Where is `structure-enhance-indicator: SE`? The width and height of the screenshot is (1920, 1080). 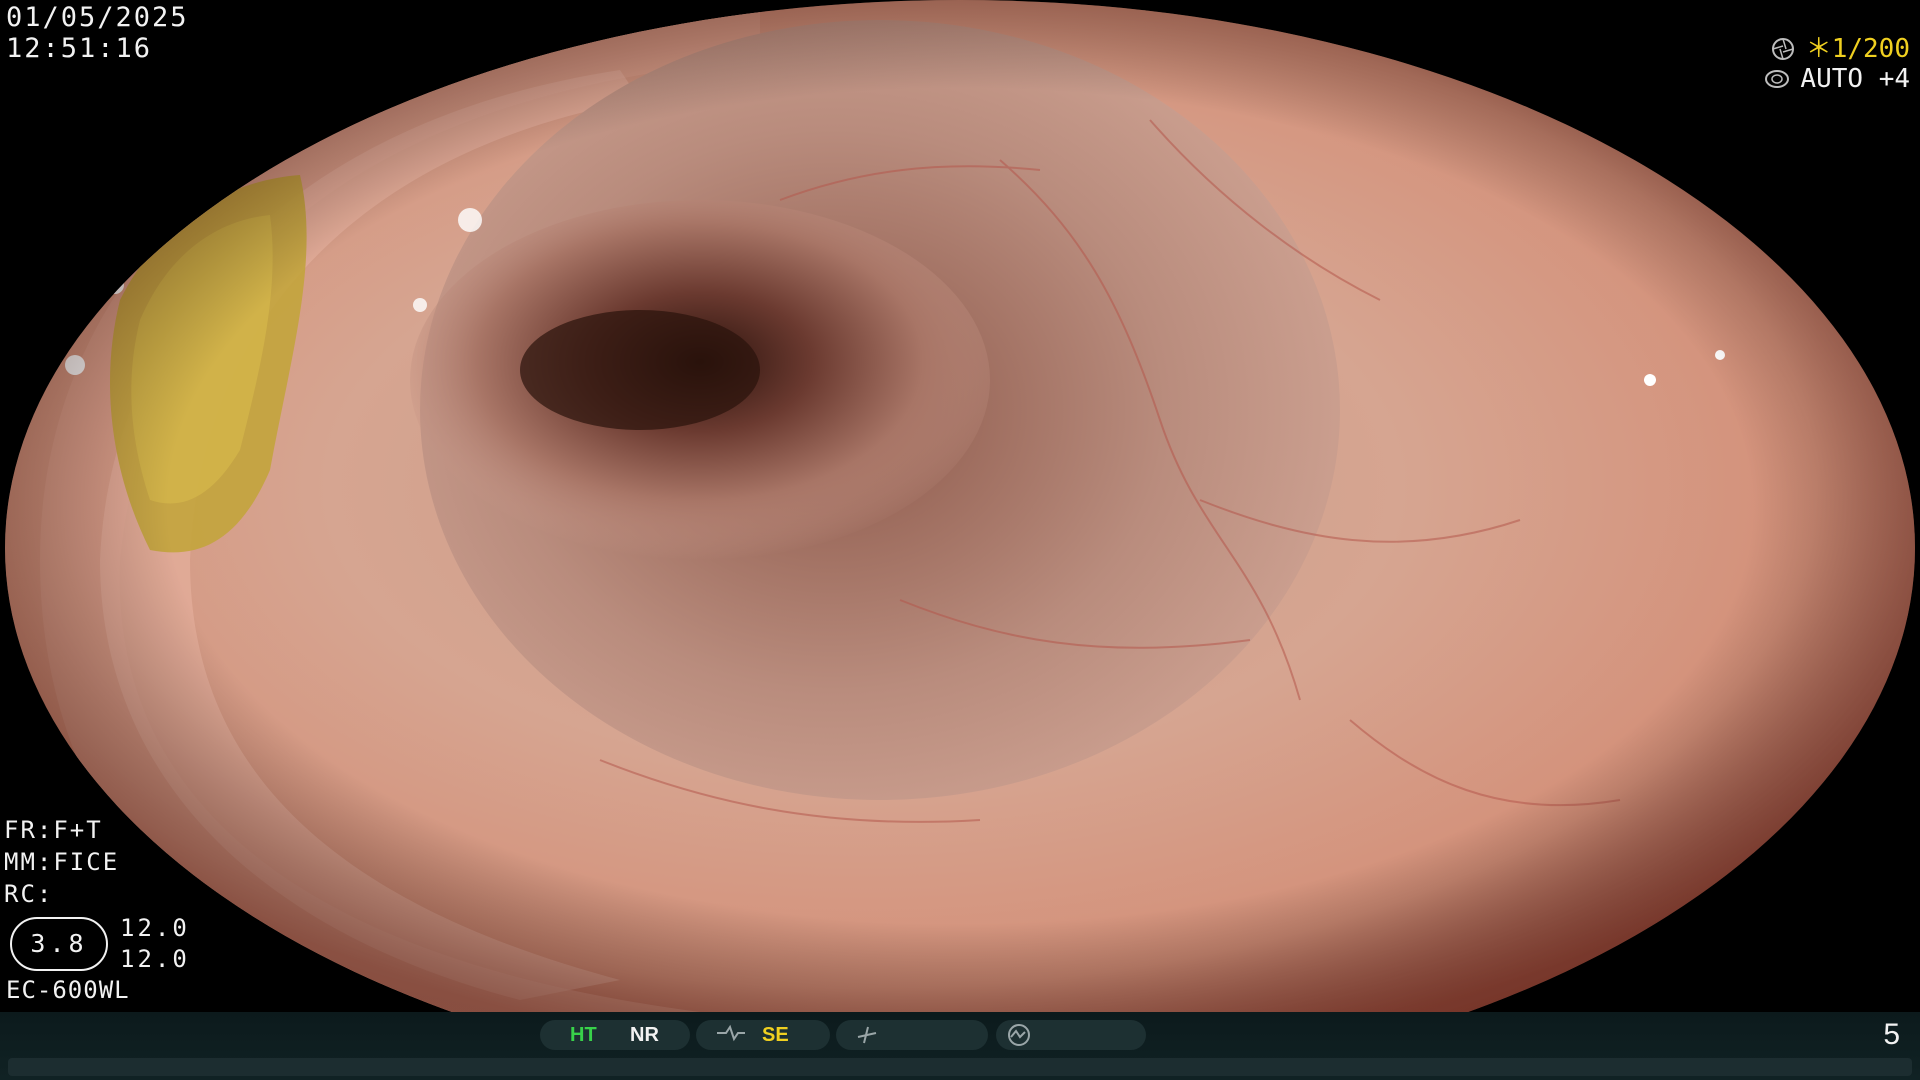 structure-enhance-indicator: SE is located at coordinates (763, 1035).